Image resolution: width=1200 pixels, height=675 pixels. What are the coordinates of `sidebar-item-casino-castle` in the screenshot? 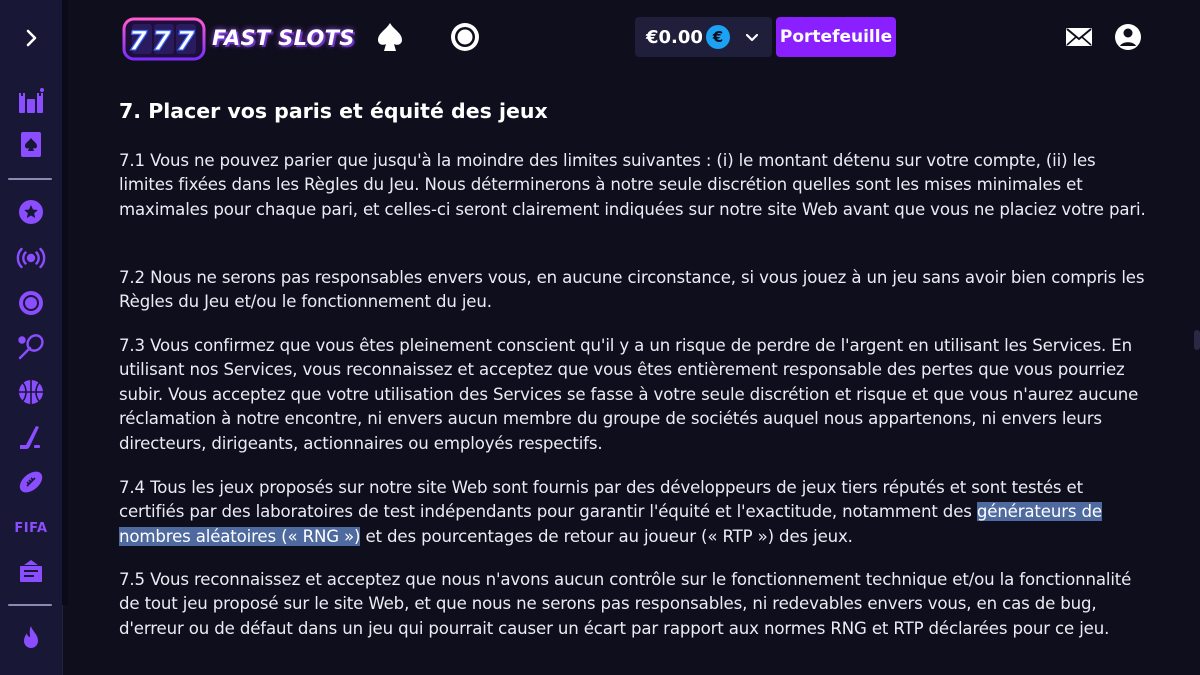 It's located at (31, 102).